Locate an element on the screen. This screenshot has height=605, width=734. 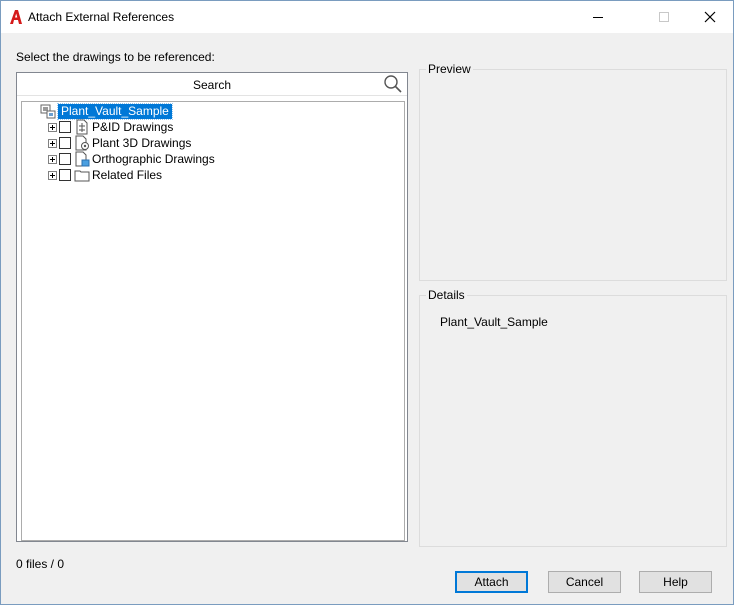
plant3d-drawings-checkbox is located at coordinates (65, 143).